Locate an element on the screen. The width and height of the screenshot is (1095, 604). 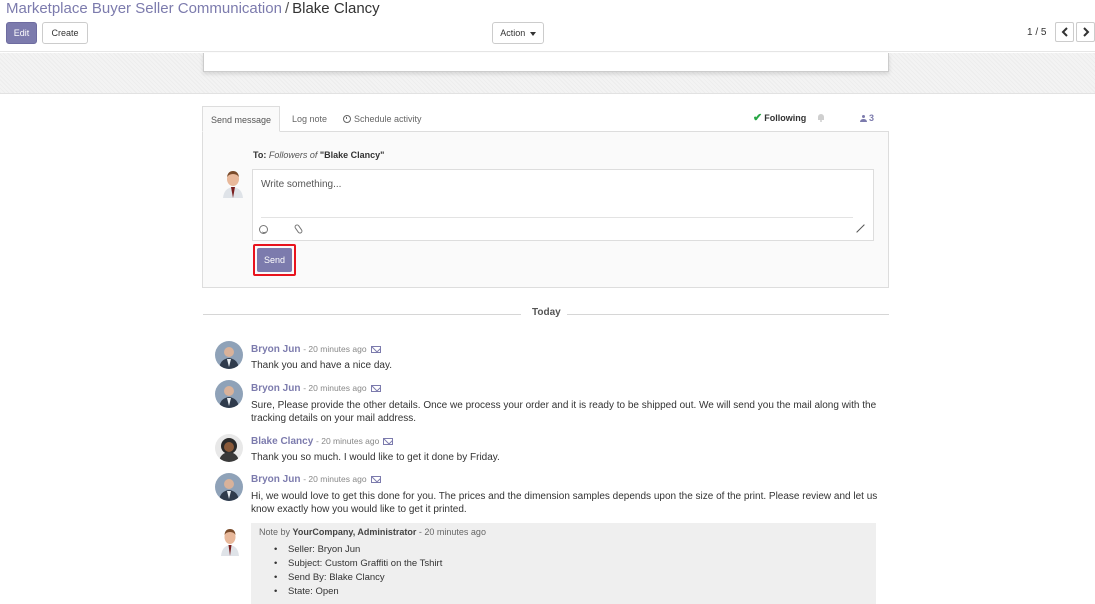
pager-next-button is located at coordinates (1085, 32).